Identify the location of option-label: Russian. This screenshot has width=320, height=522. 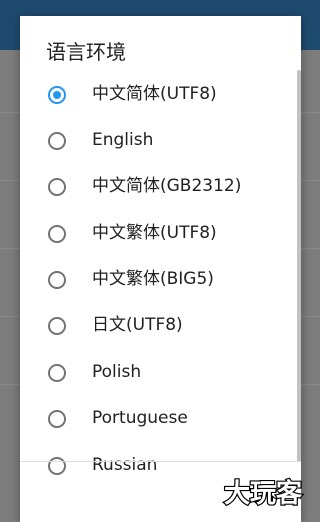
(125, 465).